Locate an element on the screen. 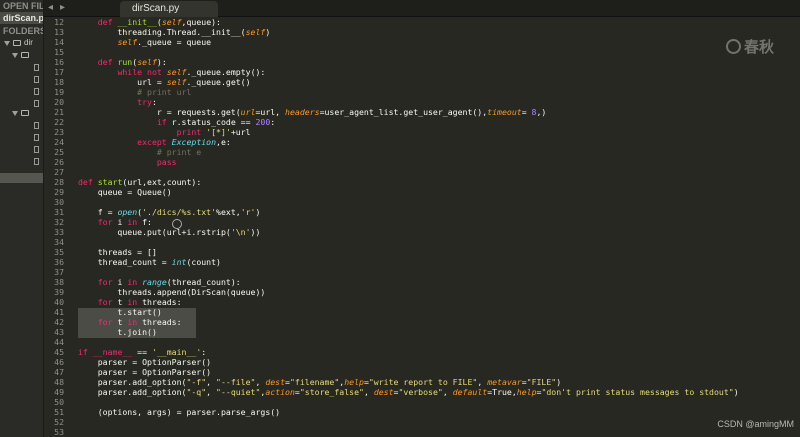 This screenshot has width=800, height=437. line-number: 32 is located at coordinates (59, 222).